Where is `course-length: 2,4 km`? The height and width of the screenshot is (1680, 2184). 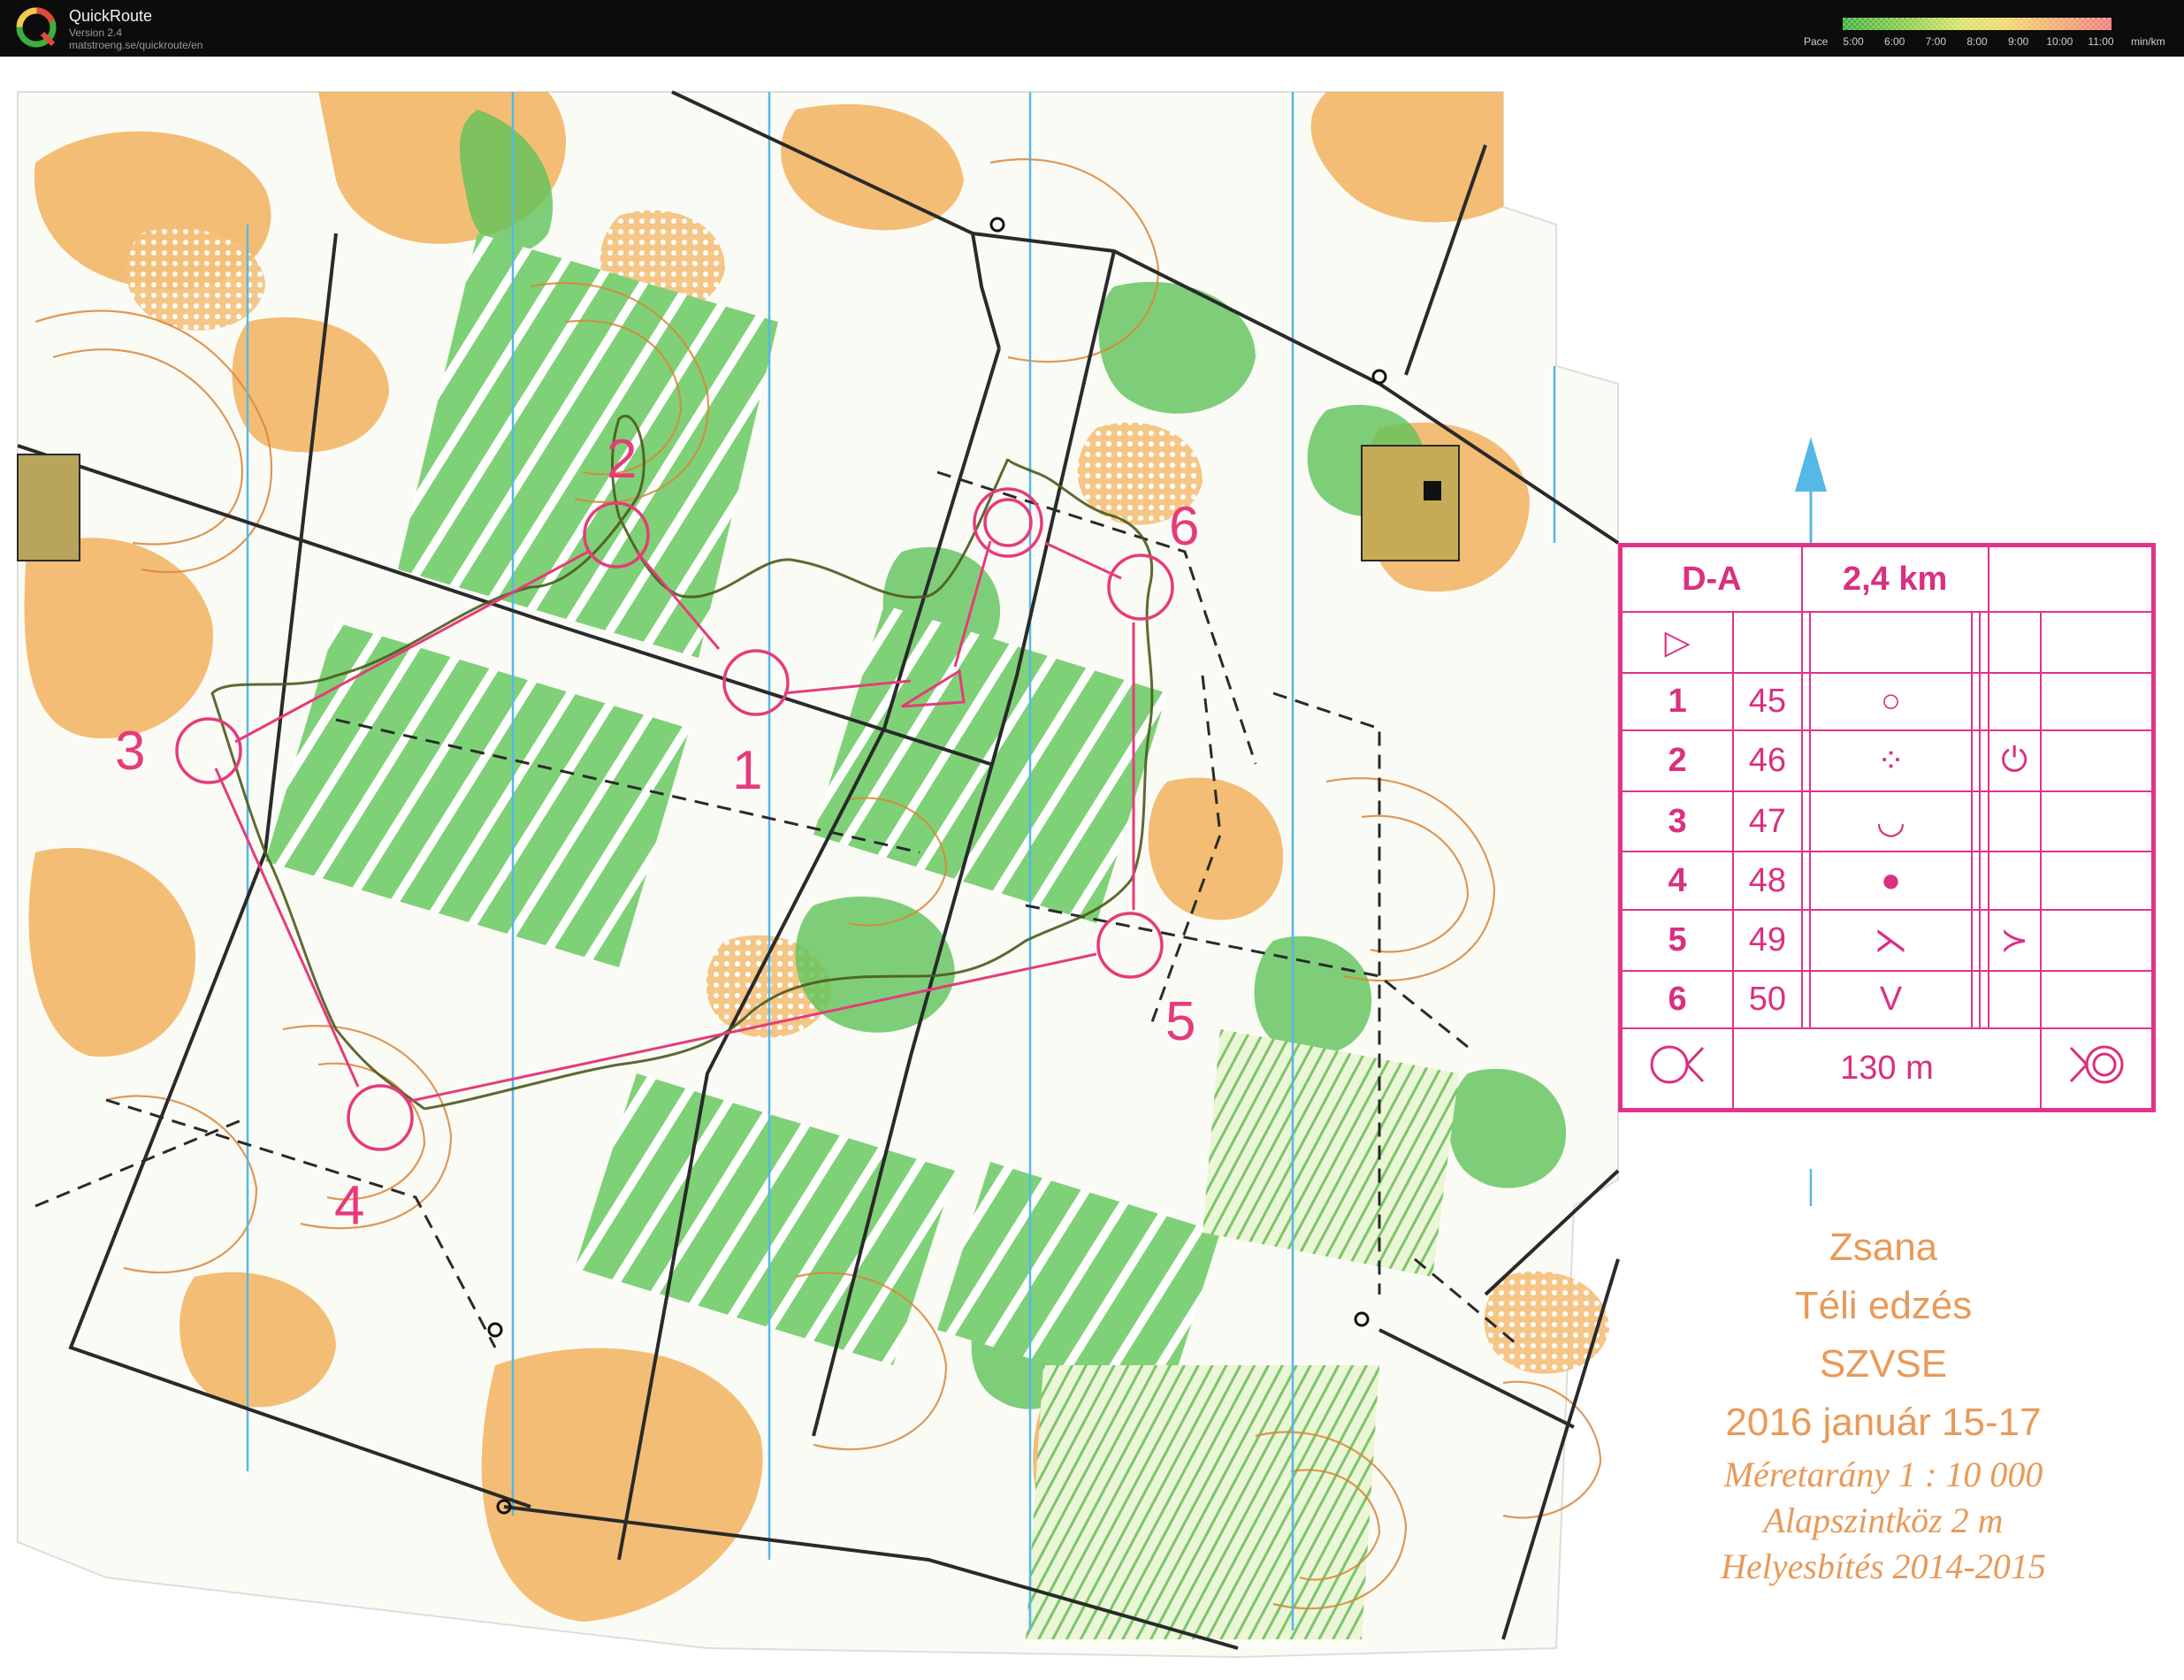
course-length: 2,4 km is located at coordinates (1894, 579).